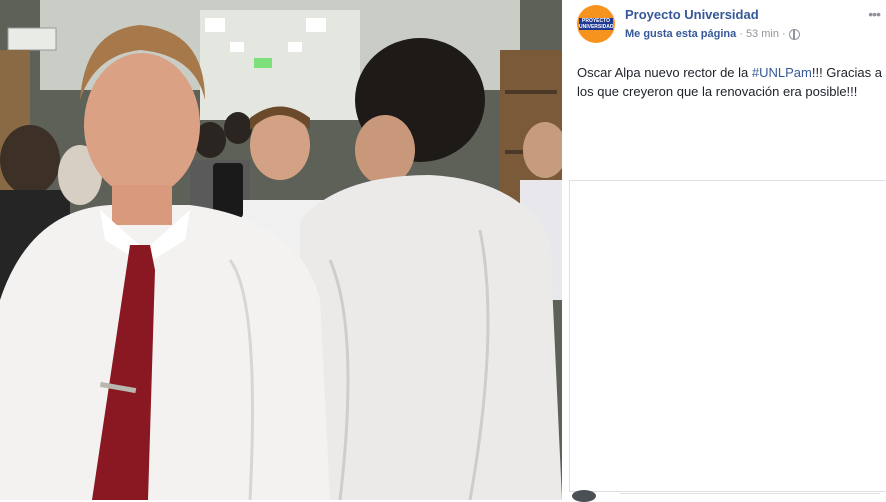 The width and height of the screenshot is (886, 502). I want to click on page-avatar: PROYECTO UNIVERSIDAD, so click(596, 24).